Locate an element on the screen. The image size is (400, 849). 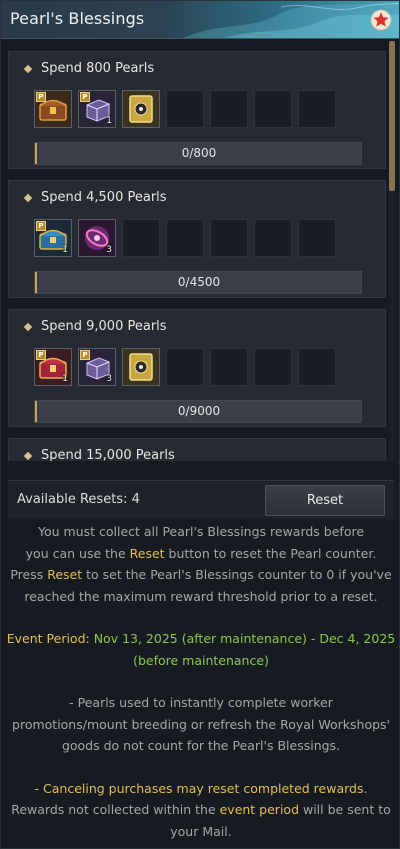
tier-card: Spend 800 Pearls P P 1 0/800 is located at coordinates (197, 110).